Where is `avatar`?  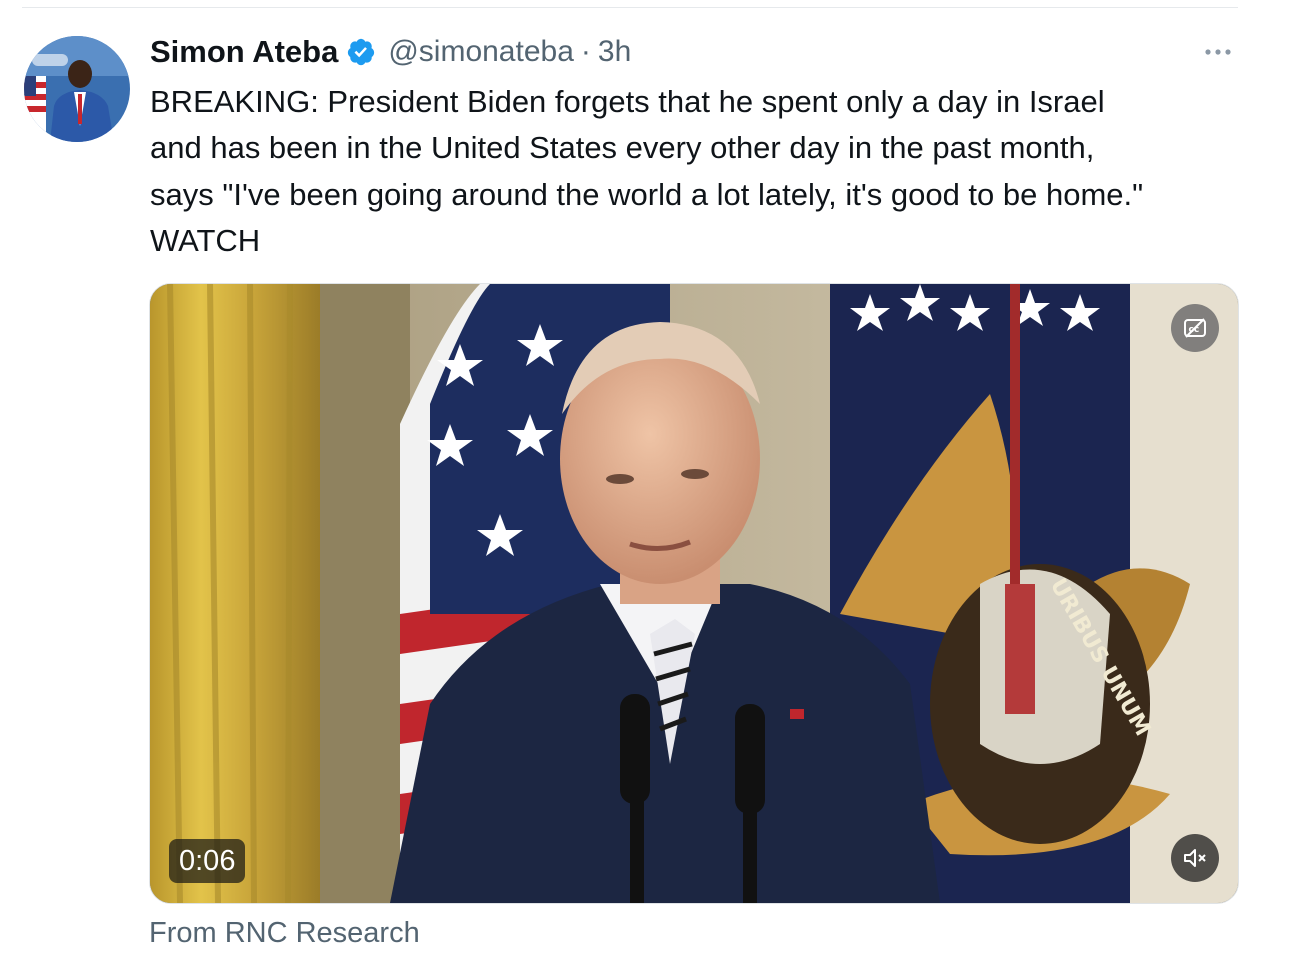
avatar is located at coordinates (77, 89).